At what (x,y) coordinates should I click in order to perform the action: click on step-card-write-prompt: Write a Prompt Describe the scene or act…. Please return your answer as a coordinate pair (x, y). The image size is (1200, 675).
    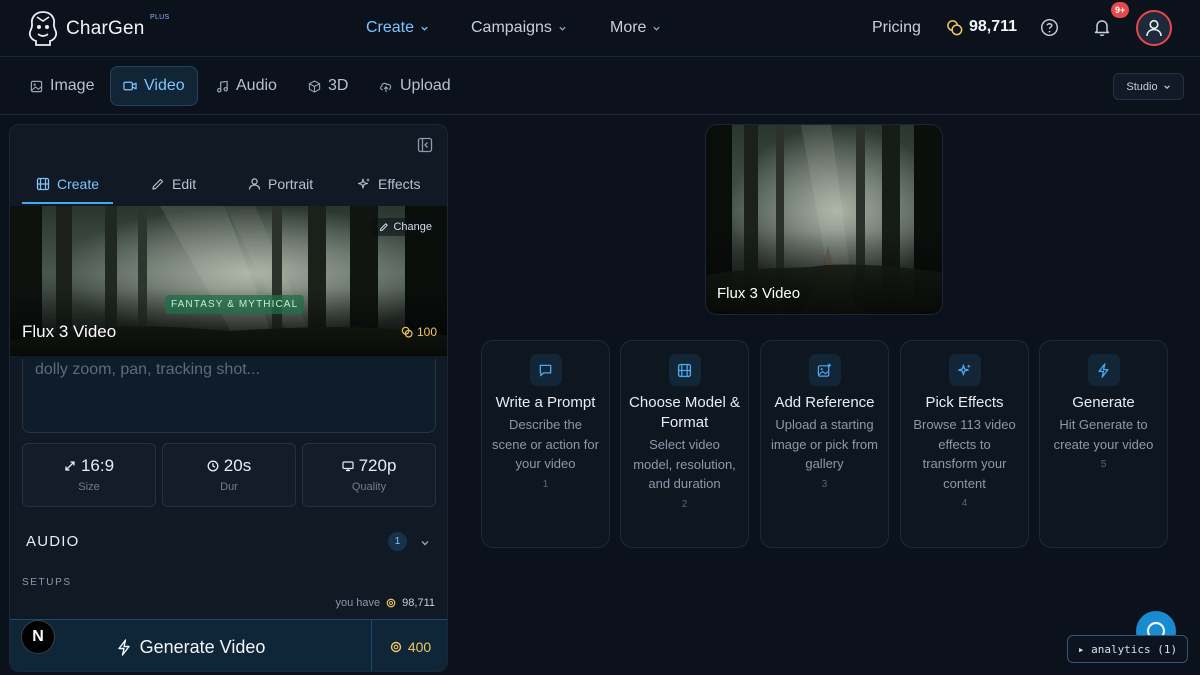
    Looking at the image, I should click on (545, 444).